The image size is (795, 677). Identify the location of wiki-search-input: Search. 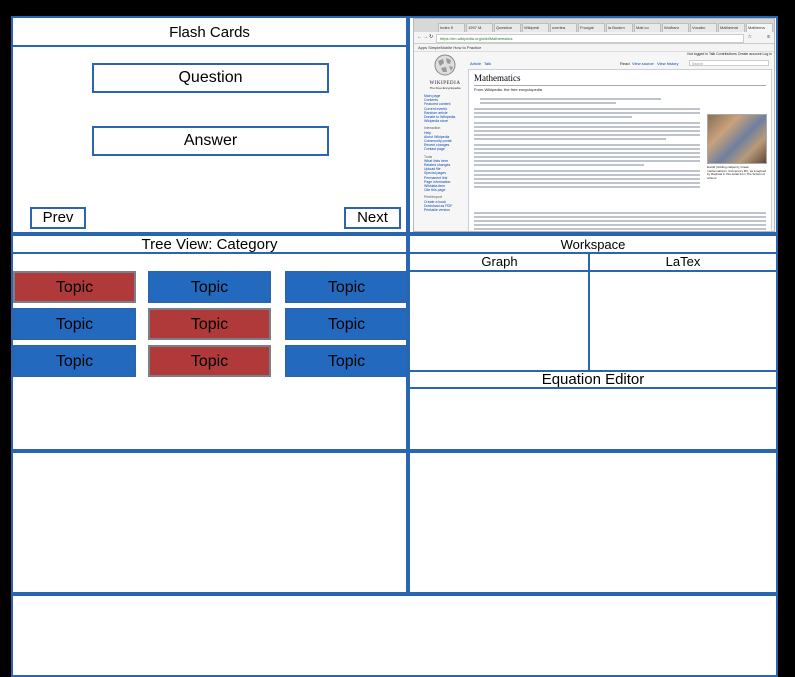
(729, 63).